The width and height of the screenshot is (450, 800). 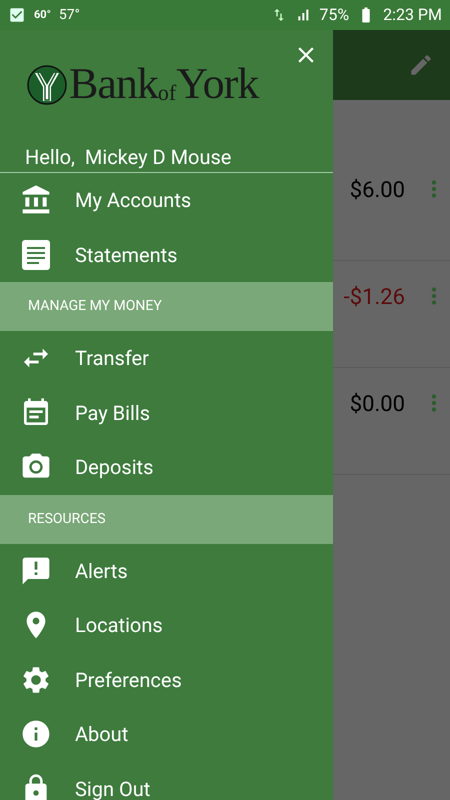 What do you see at coordinates (36, 570) in the screenshot?
I see `alert-icon` at bounding box center [36, 570].